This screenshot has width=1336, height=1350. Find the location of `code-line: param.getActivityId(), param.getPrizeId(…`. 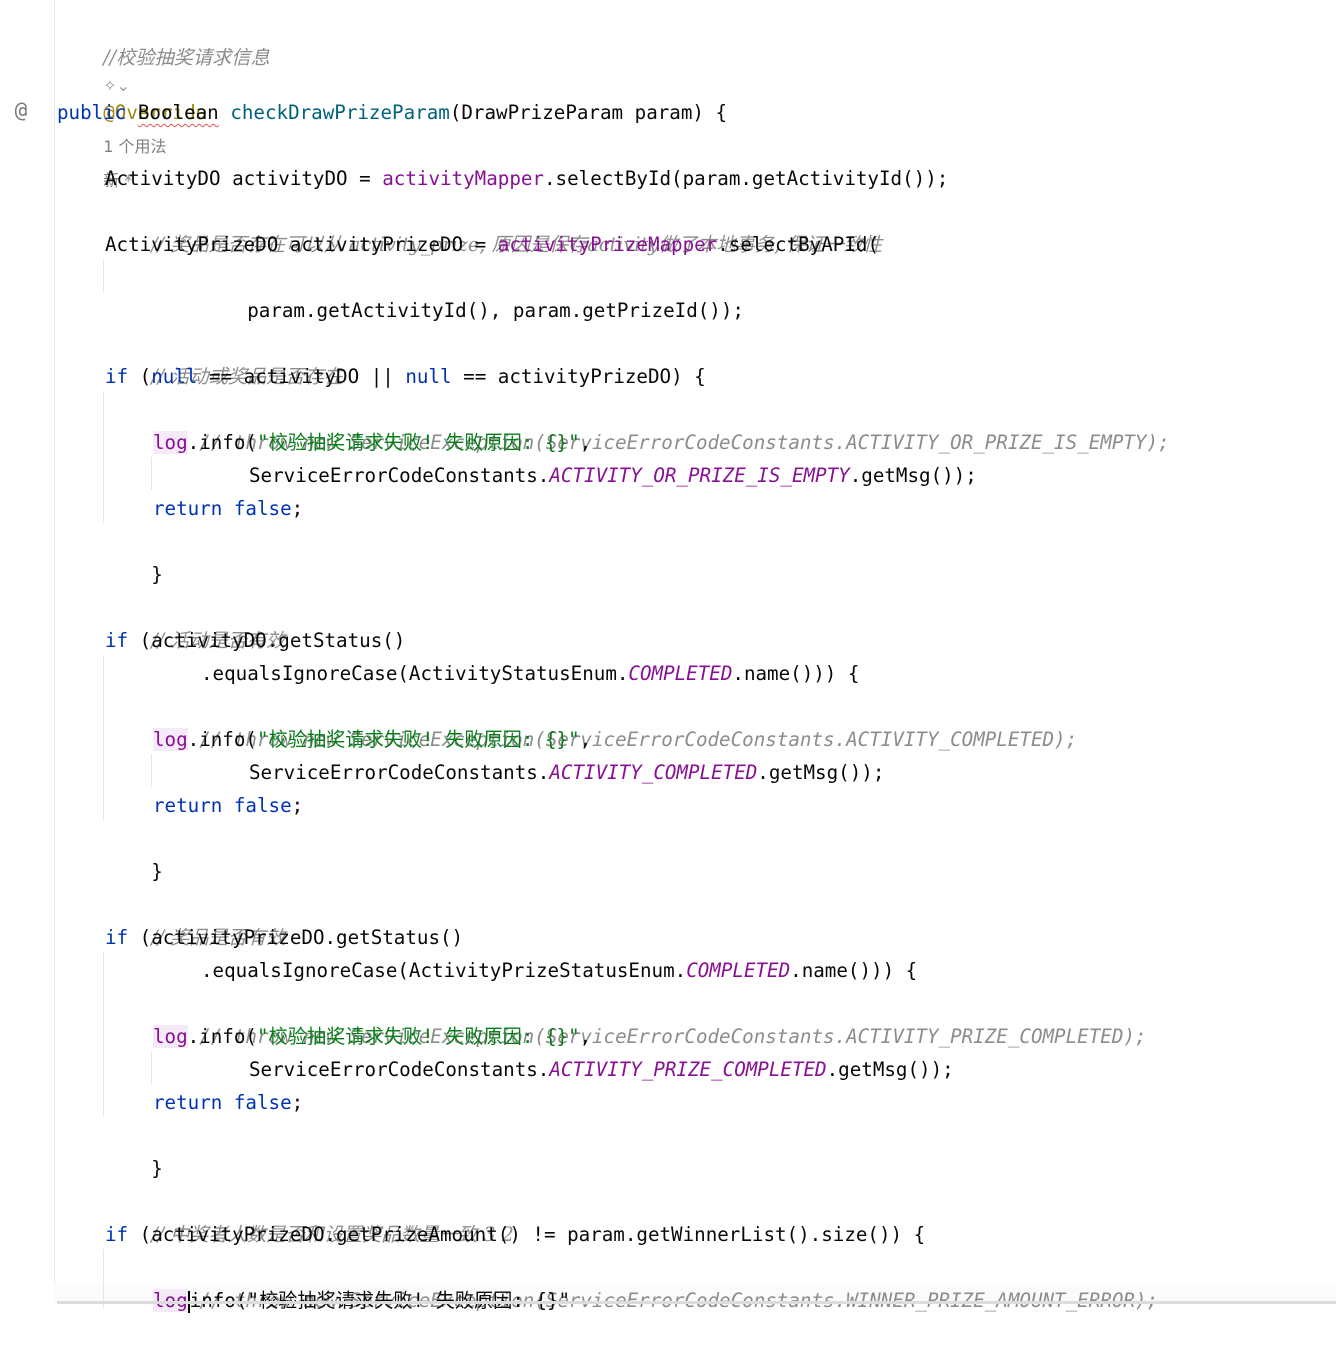

code-line: param.getActivityId(), param.getPrizeId(… is located at coordinates (472, 291).